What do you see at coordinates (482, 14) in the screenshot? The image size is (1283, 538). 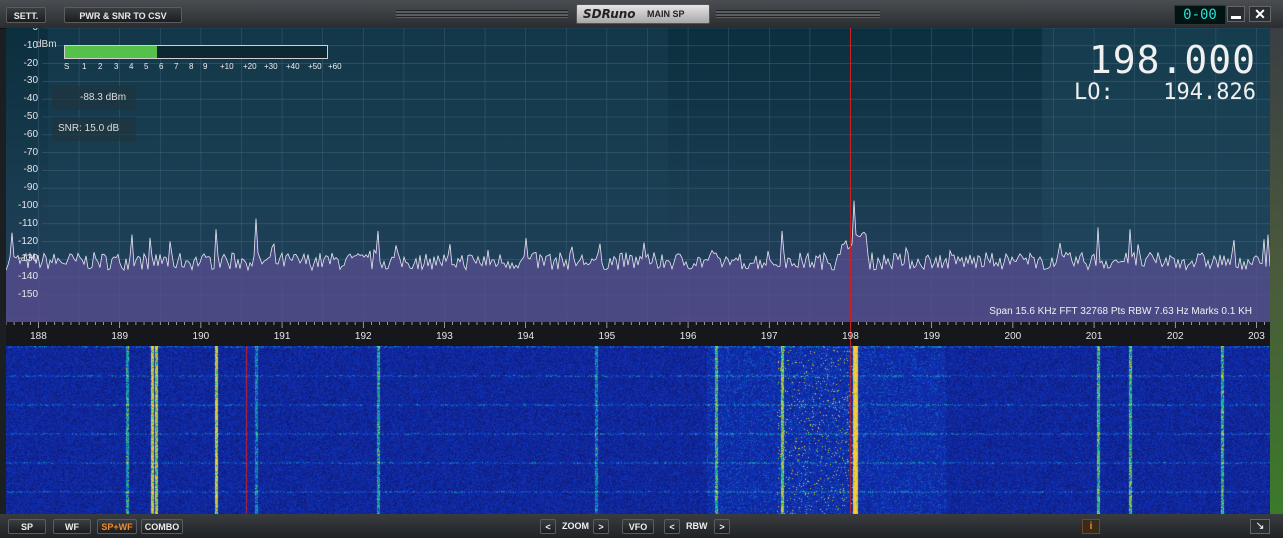 I see `drag-grip-left` at bounding box center [482, 14].